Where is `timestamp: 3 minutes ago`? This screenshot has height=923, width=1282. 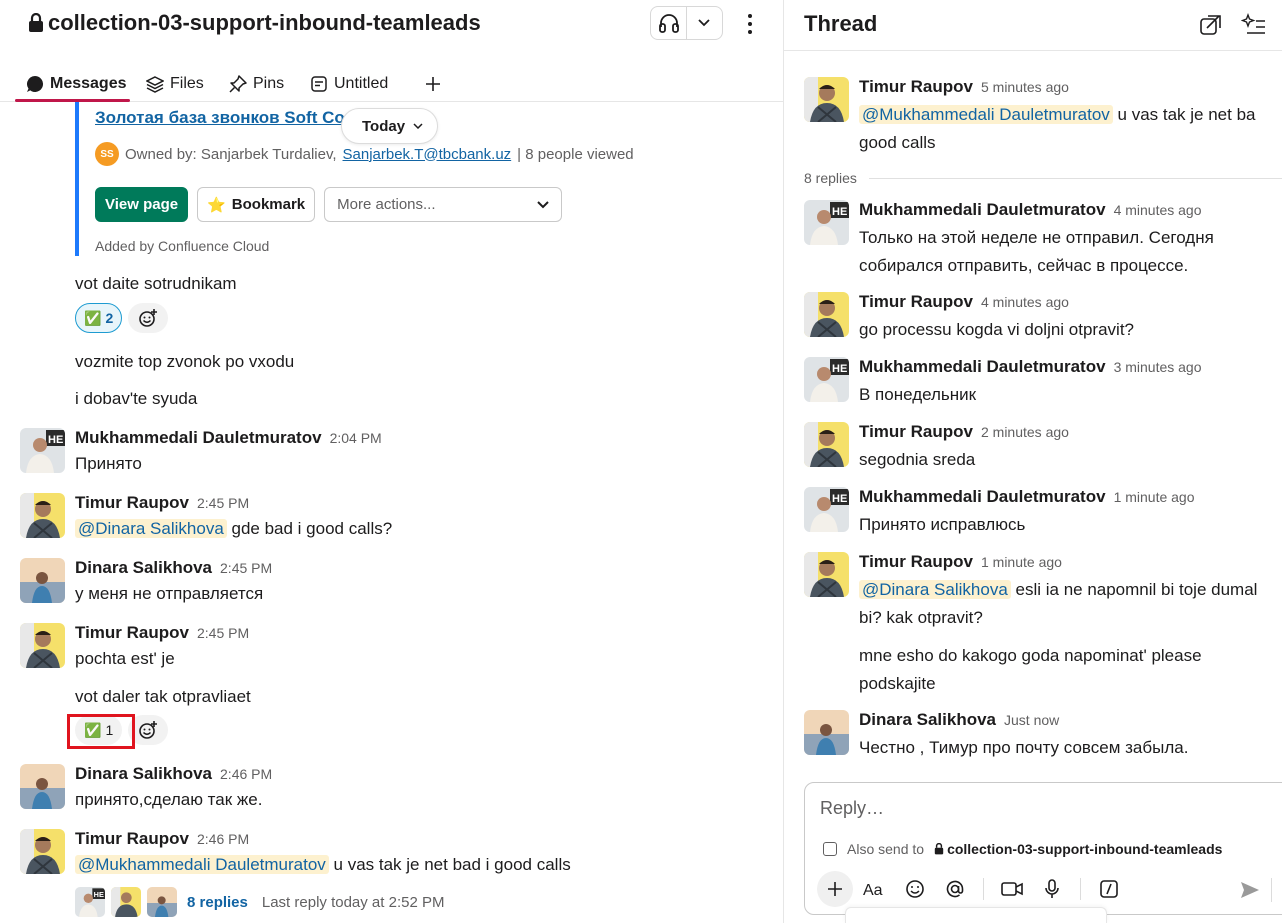 timestamp: 3 minutes ago is located at coordinates (1158, 367).